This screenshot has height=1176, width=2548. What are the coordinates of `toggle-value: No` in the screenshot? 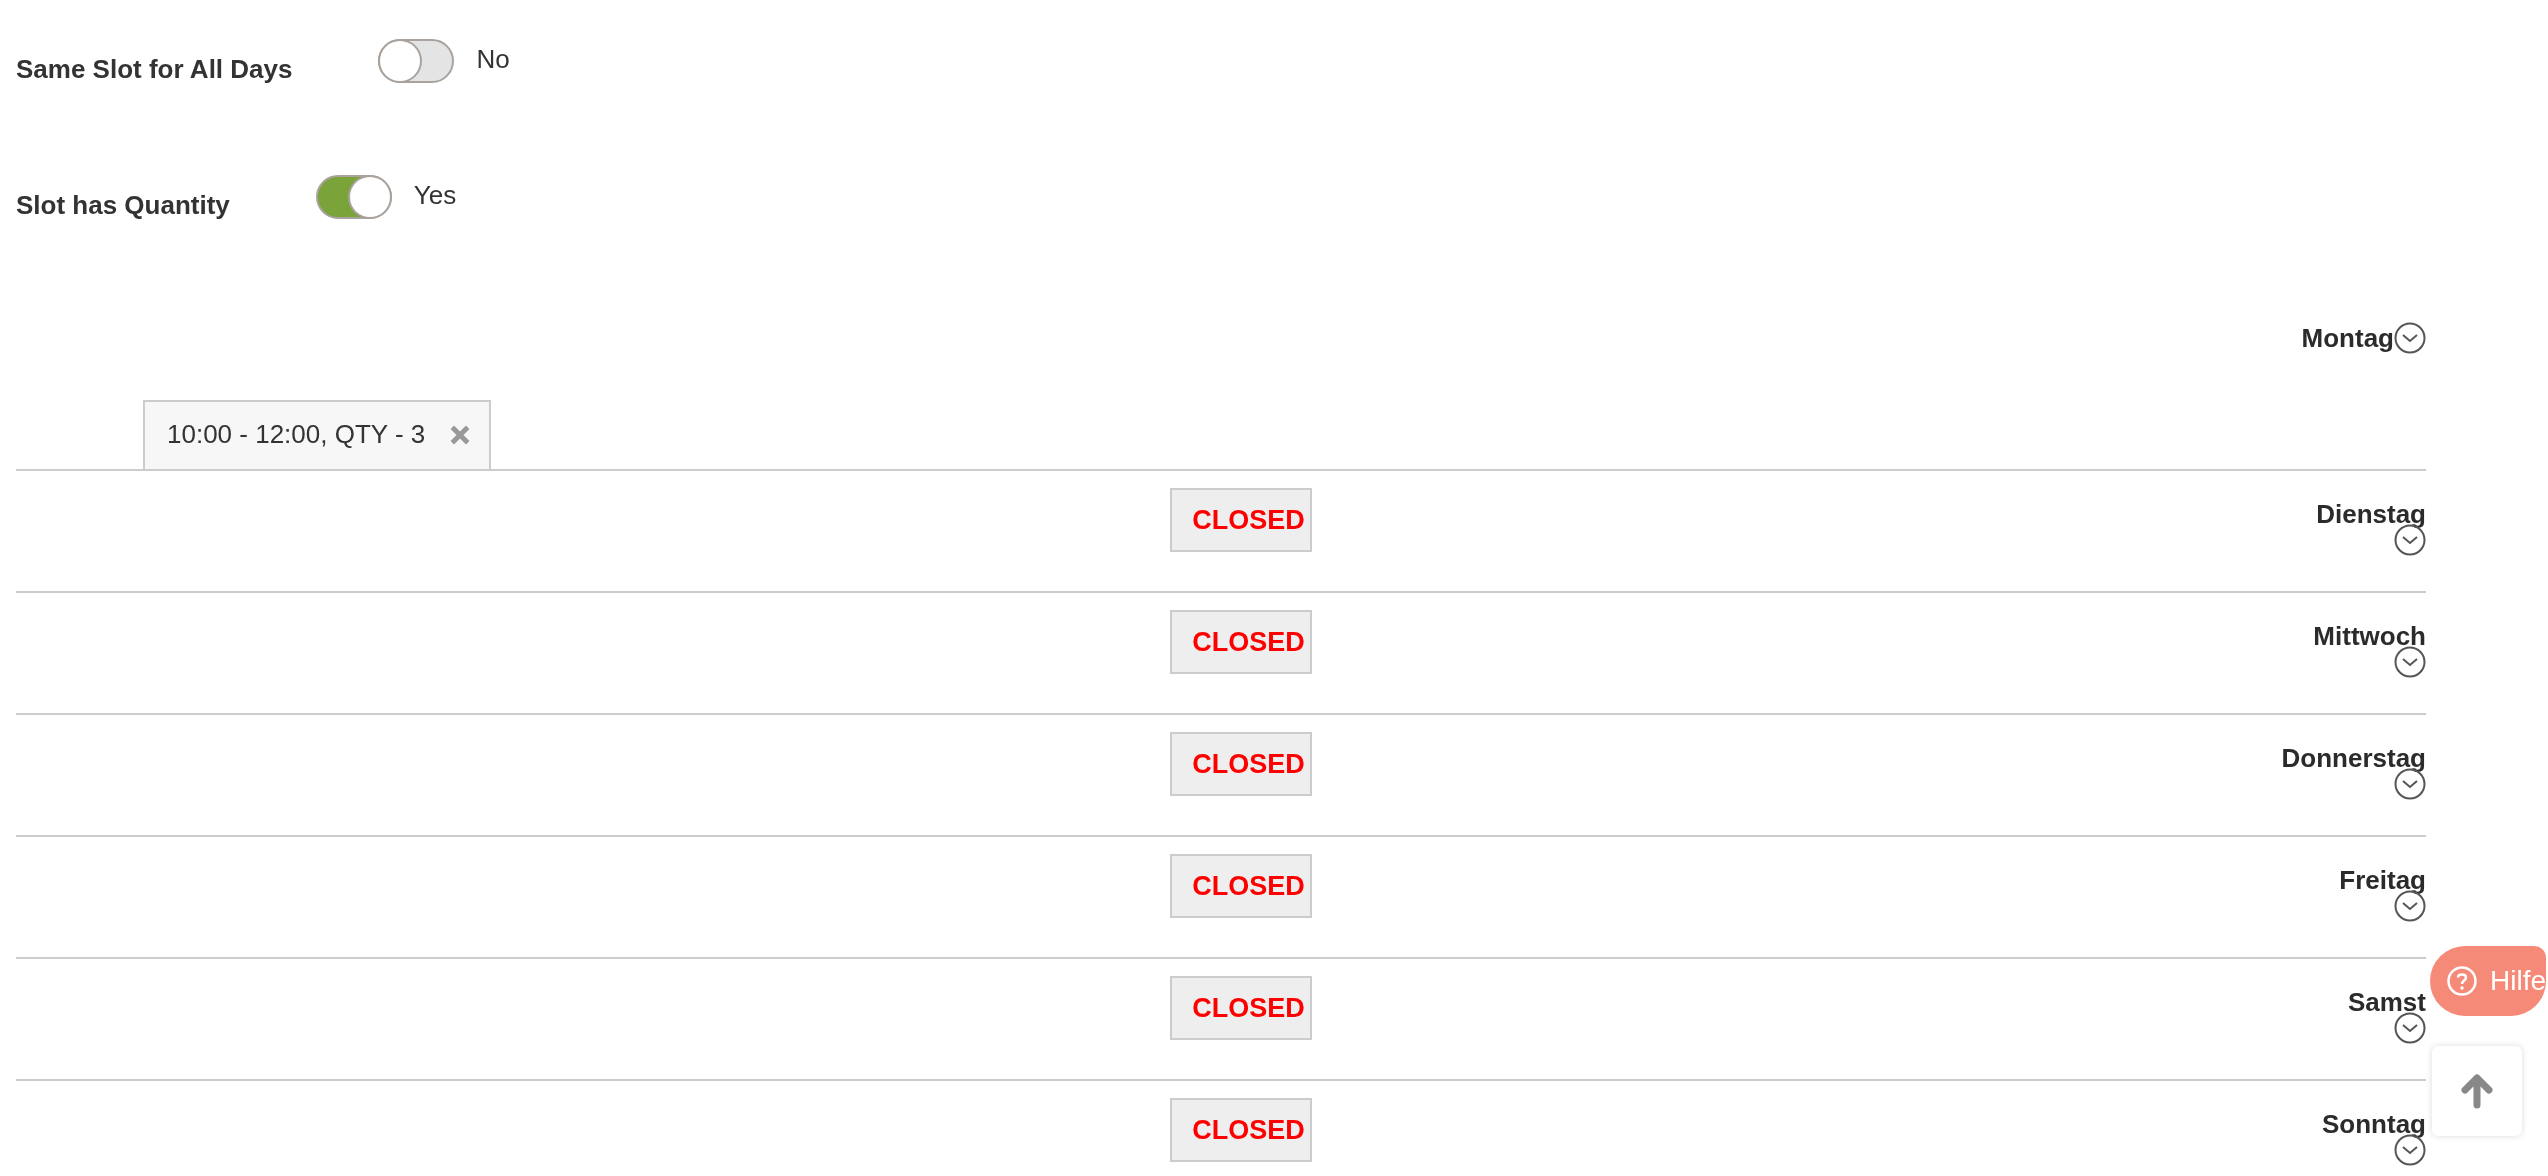 It's located at (493, 59).